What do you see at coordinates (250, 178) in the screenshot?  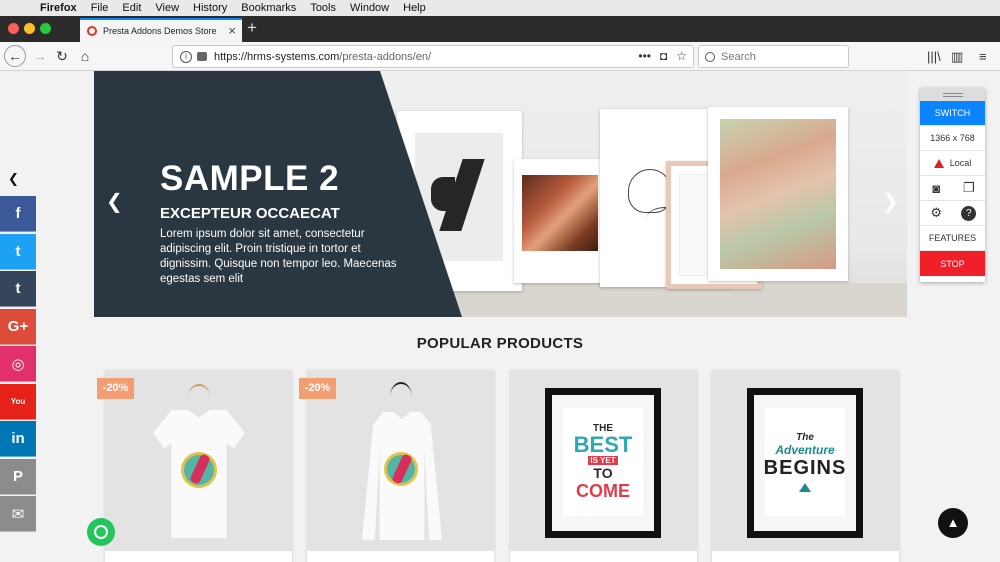 I see `hero-title: SAMPLE 2` at bounding box center [250, 178].